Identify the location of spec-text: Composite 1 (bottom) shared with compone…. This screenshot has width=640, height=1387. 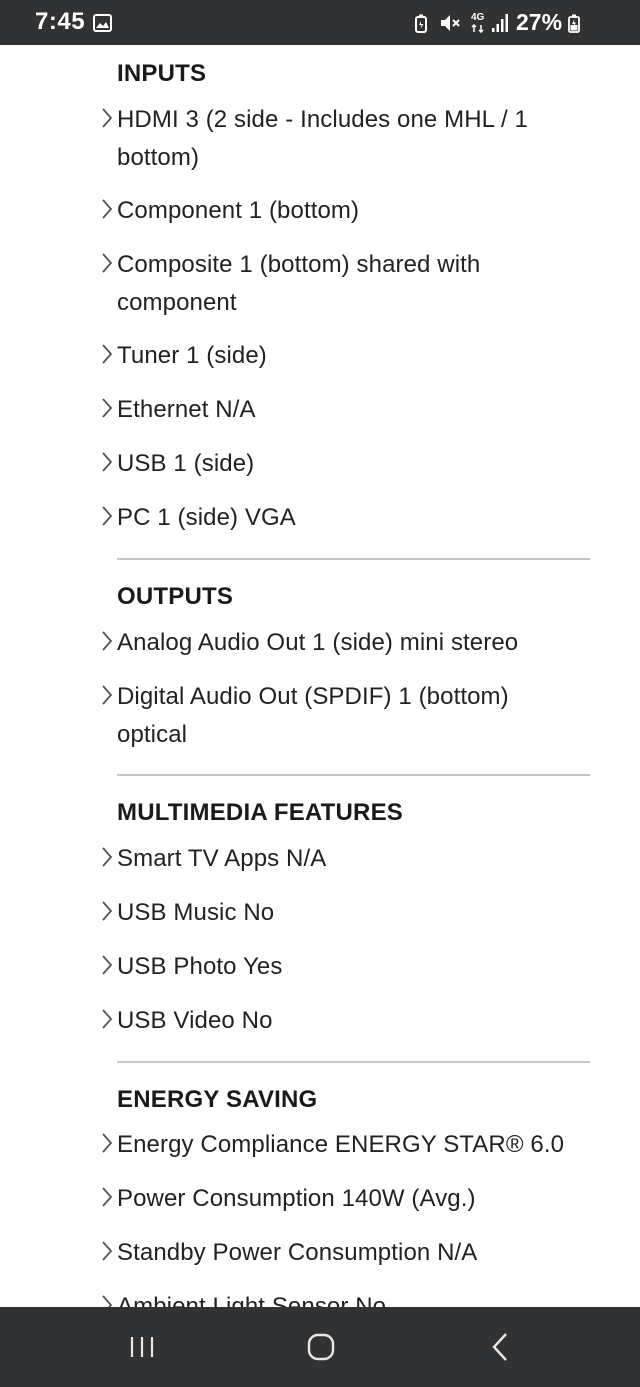
(299, 283).